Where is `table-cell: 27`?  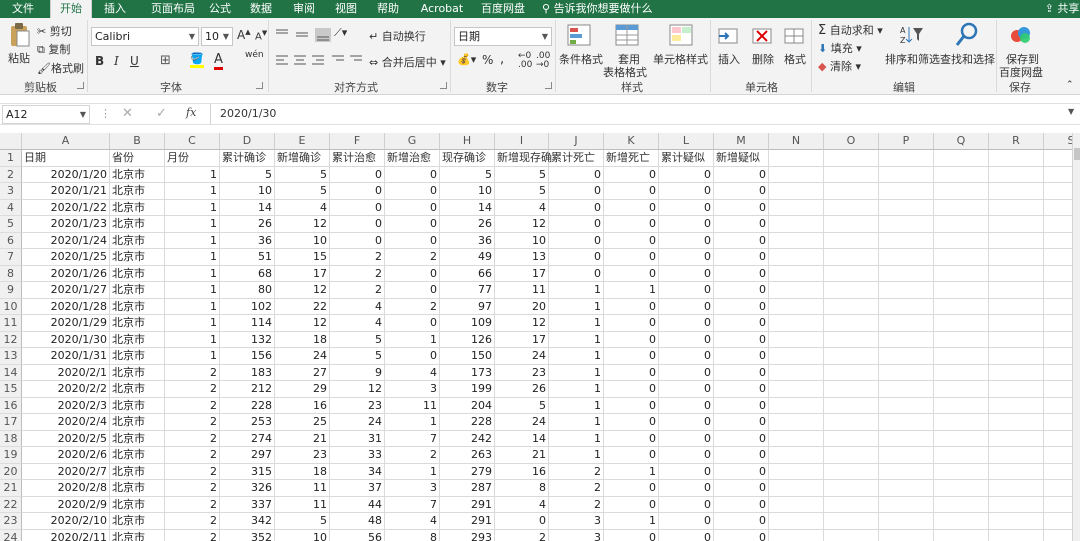 table-cell: 27 is located at coordinates (302, 372).